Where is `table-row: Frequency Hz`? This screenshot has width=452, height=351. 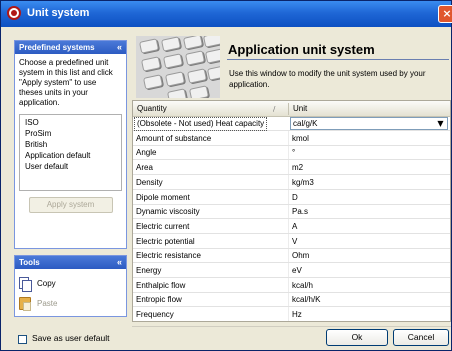 table-row: Frequency Hz is located at coordinates (291, 314).